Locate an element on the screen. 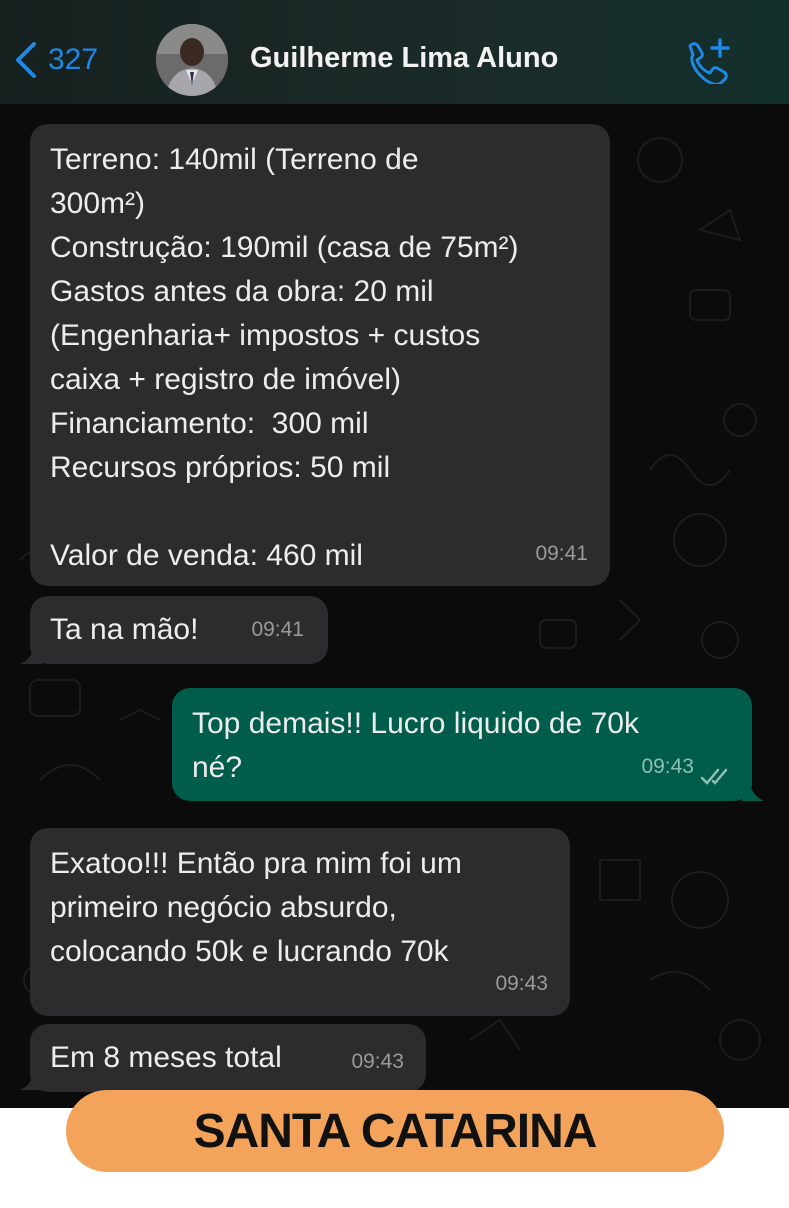 This screenshot has height=1208, width=789. avatar-image is located at coordinates (192, 60).